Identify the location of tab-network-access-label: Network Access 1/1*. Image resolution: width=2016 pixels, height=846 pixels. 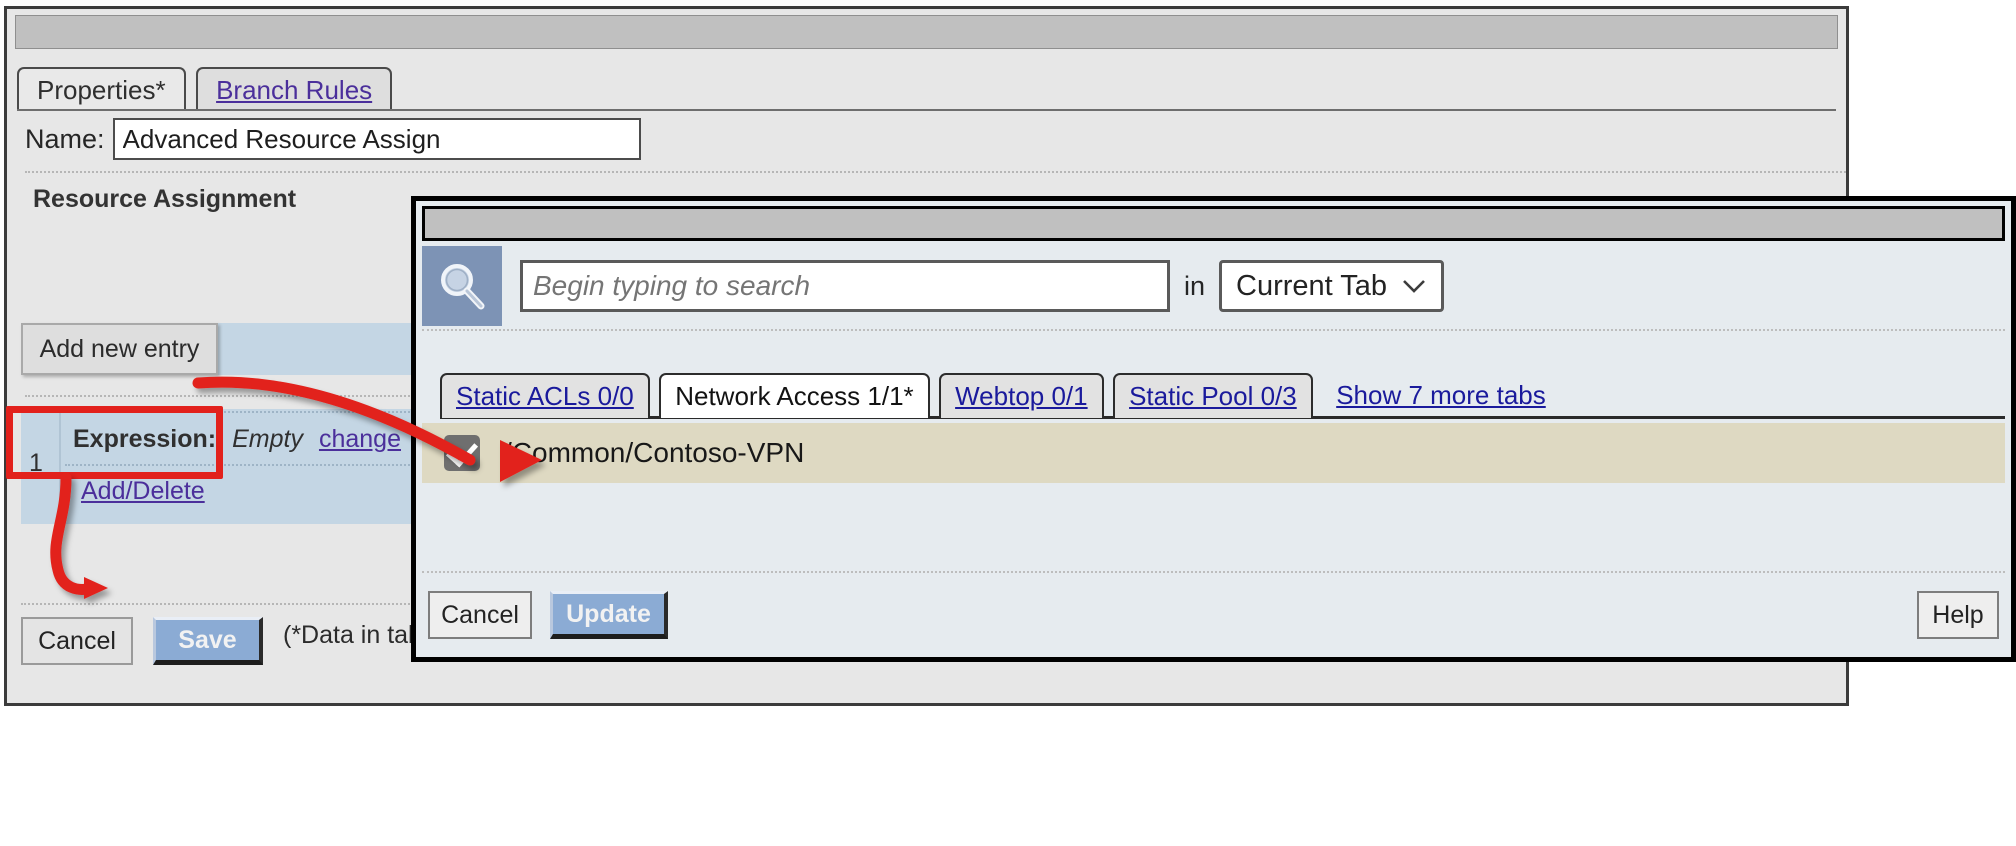
(794, 396).